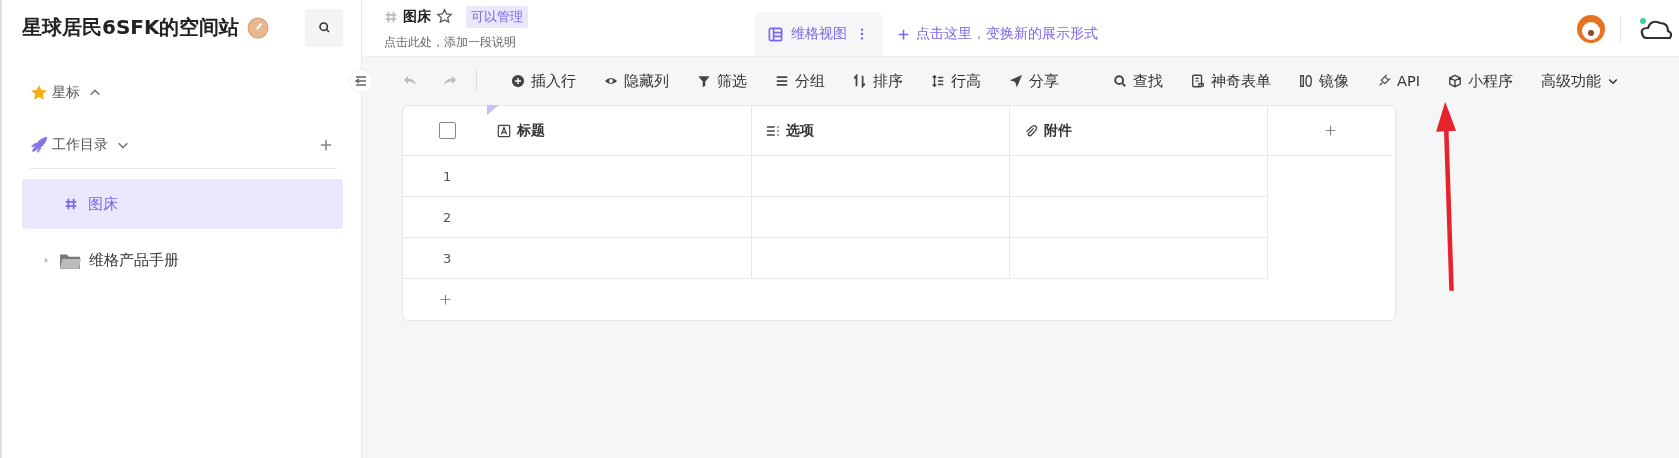 This screenshot has width=1679, height=458. I want to click on cube-icon, so click(1454, 81).